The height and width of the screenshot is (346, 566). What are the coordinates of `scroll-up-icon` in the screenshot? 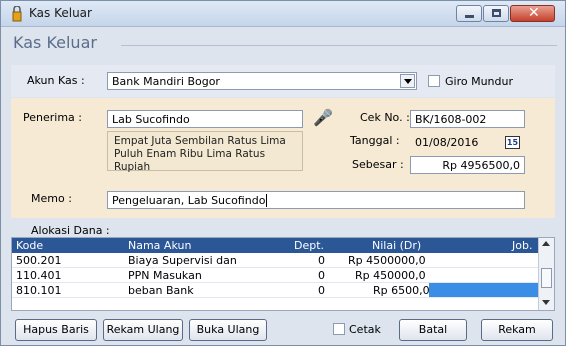 It's located at (546, 243).